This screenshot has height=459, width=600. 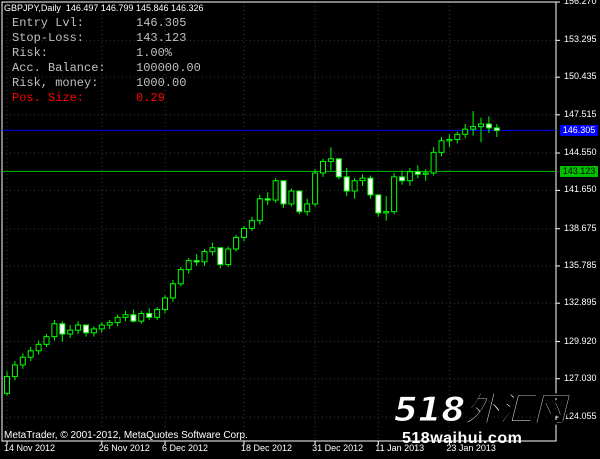 What do you see at coordinates (88, 98) in the screenshot?
I see `info-row: Pos. Size: 0.29` at bounding box center [88, 98].